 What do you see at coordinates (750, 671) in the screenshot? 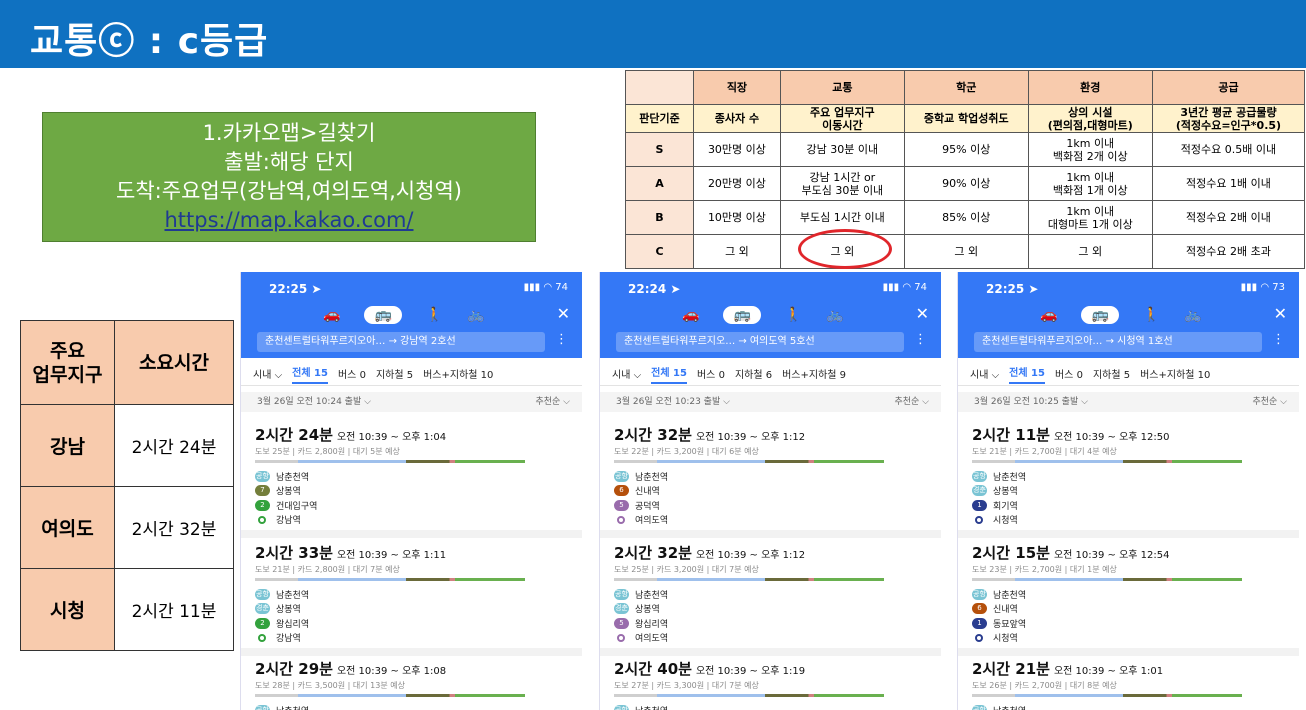
I see `route-time-range: 오전 10:39 ~ 오후 1:19` at bounding box center [750, 671].